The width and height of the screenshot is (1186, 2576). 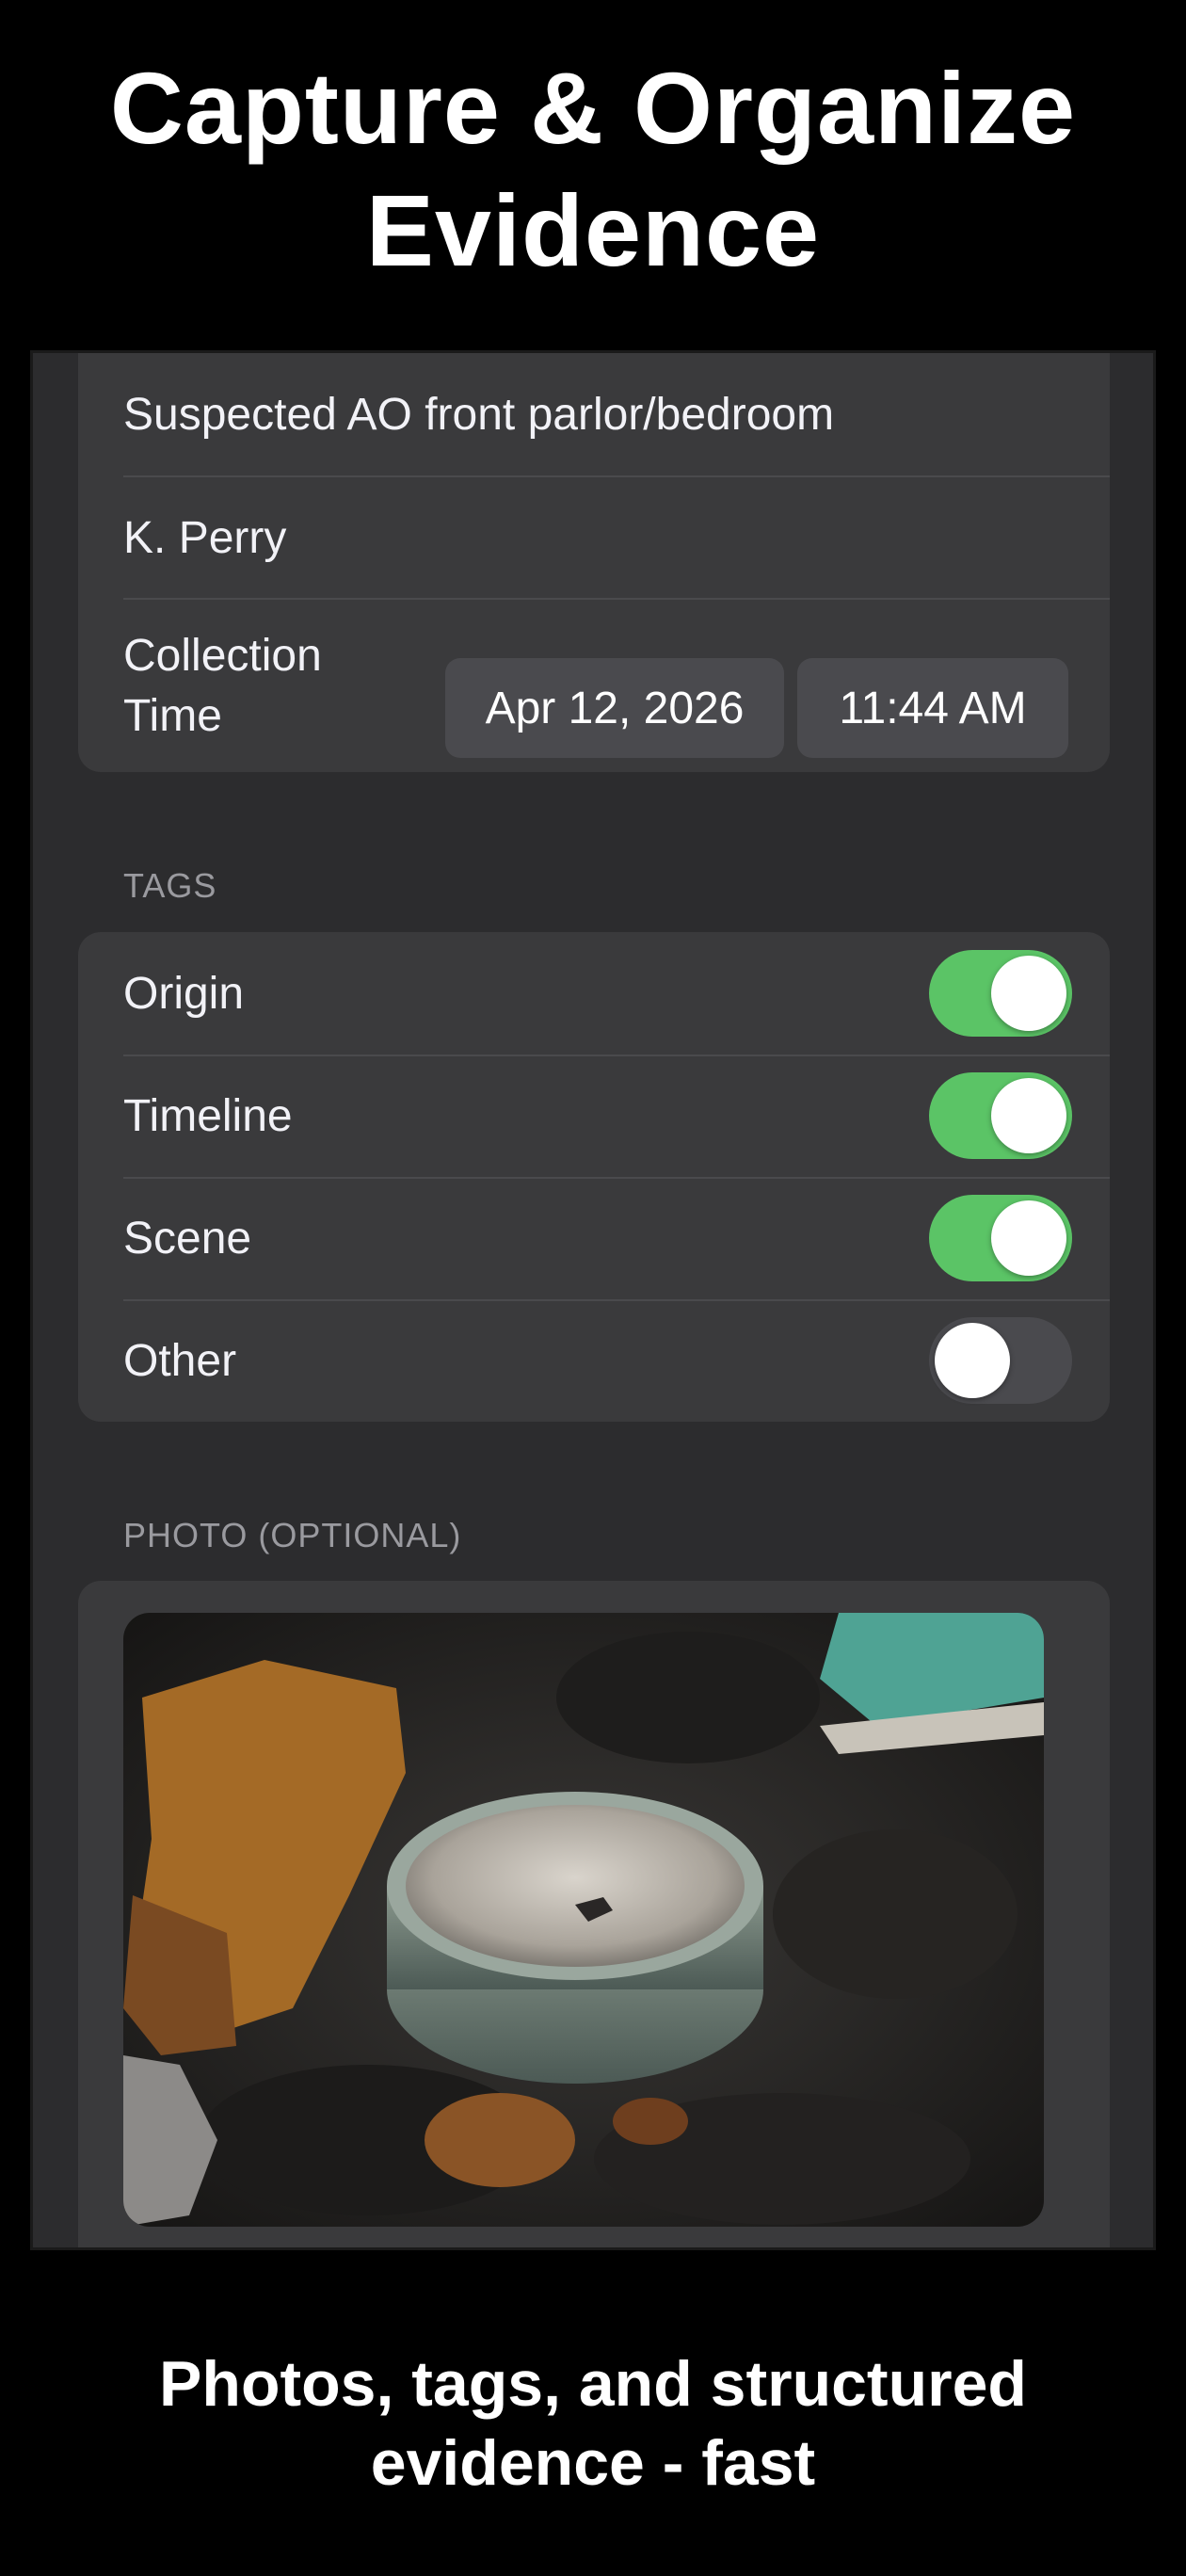 I want to click on tag-toggle-timeline, so click(x=1000, y=1115).